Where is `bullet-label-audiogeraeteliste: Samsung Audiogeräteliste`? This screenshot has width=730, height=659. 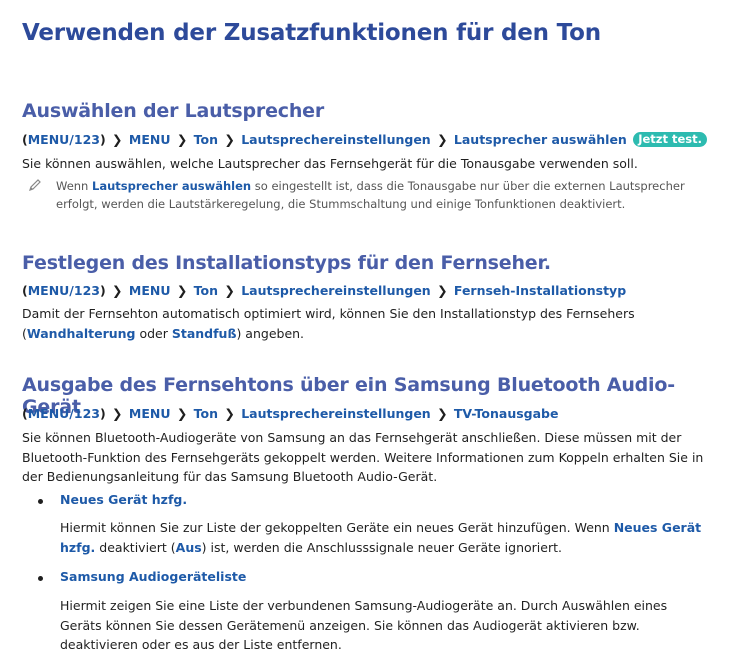
bullet-label-audiogeraeteliste: Samsung Audiogeräteliste is located at coordinates (153, 576).